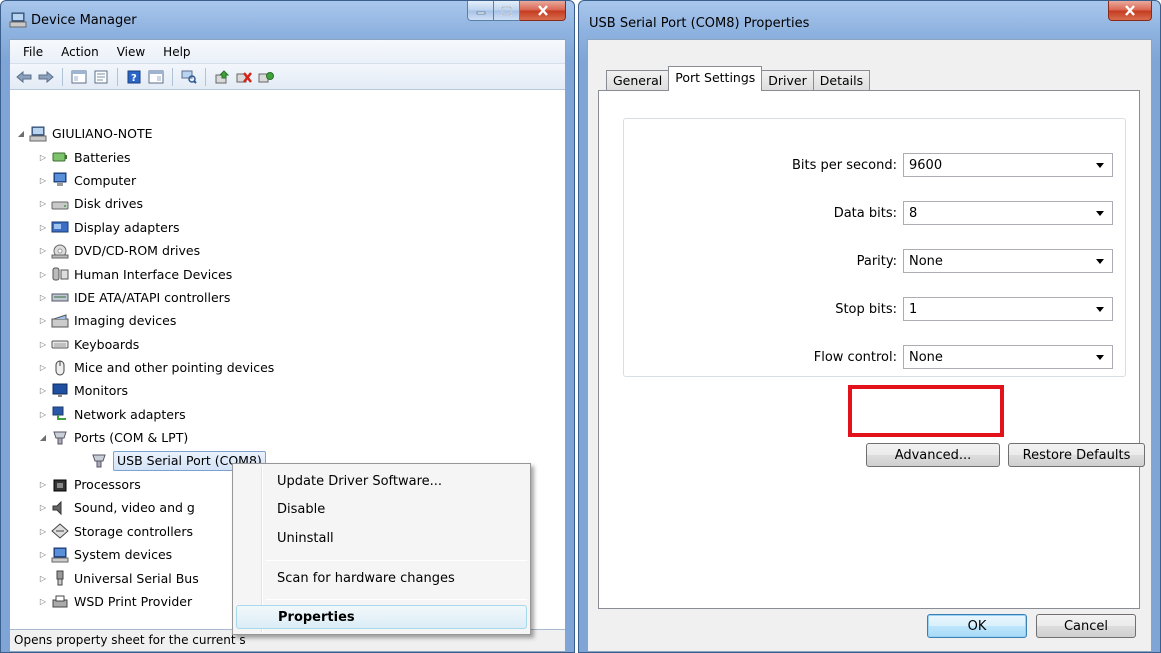 This screenshot has width=1161, height=653. Describe the element at coordinates (24, 77) in the screenshot. I see `back-button` at that location.